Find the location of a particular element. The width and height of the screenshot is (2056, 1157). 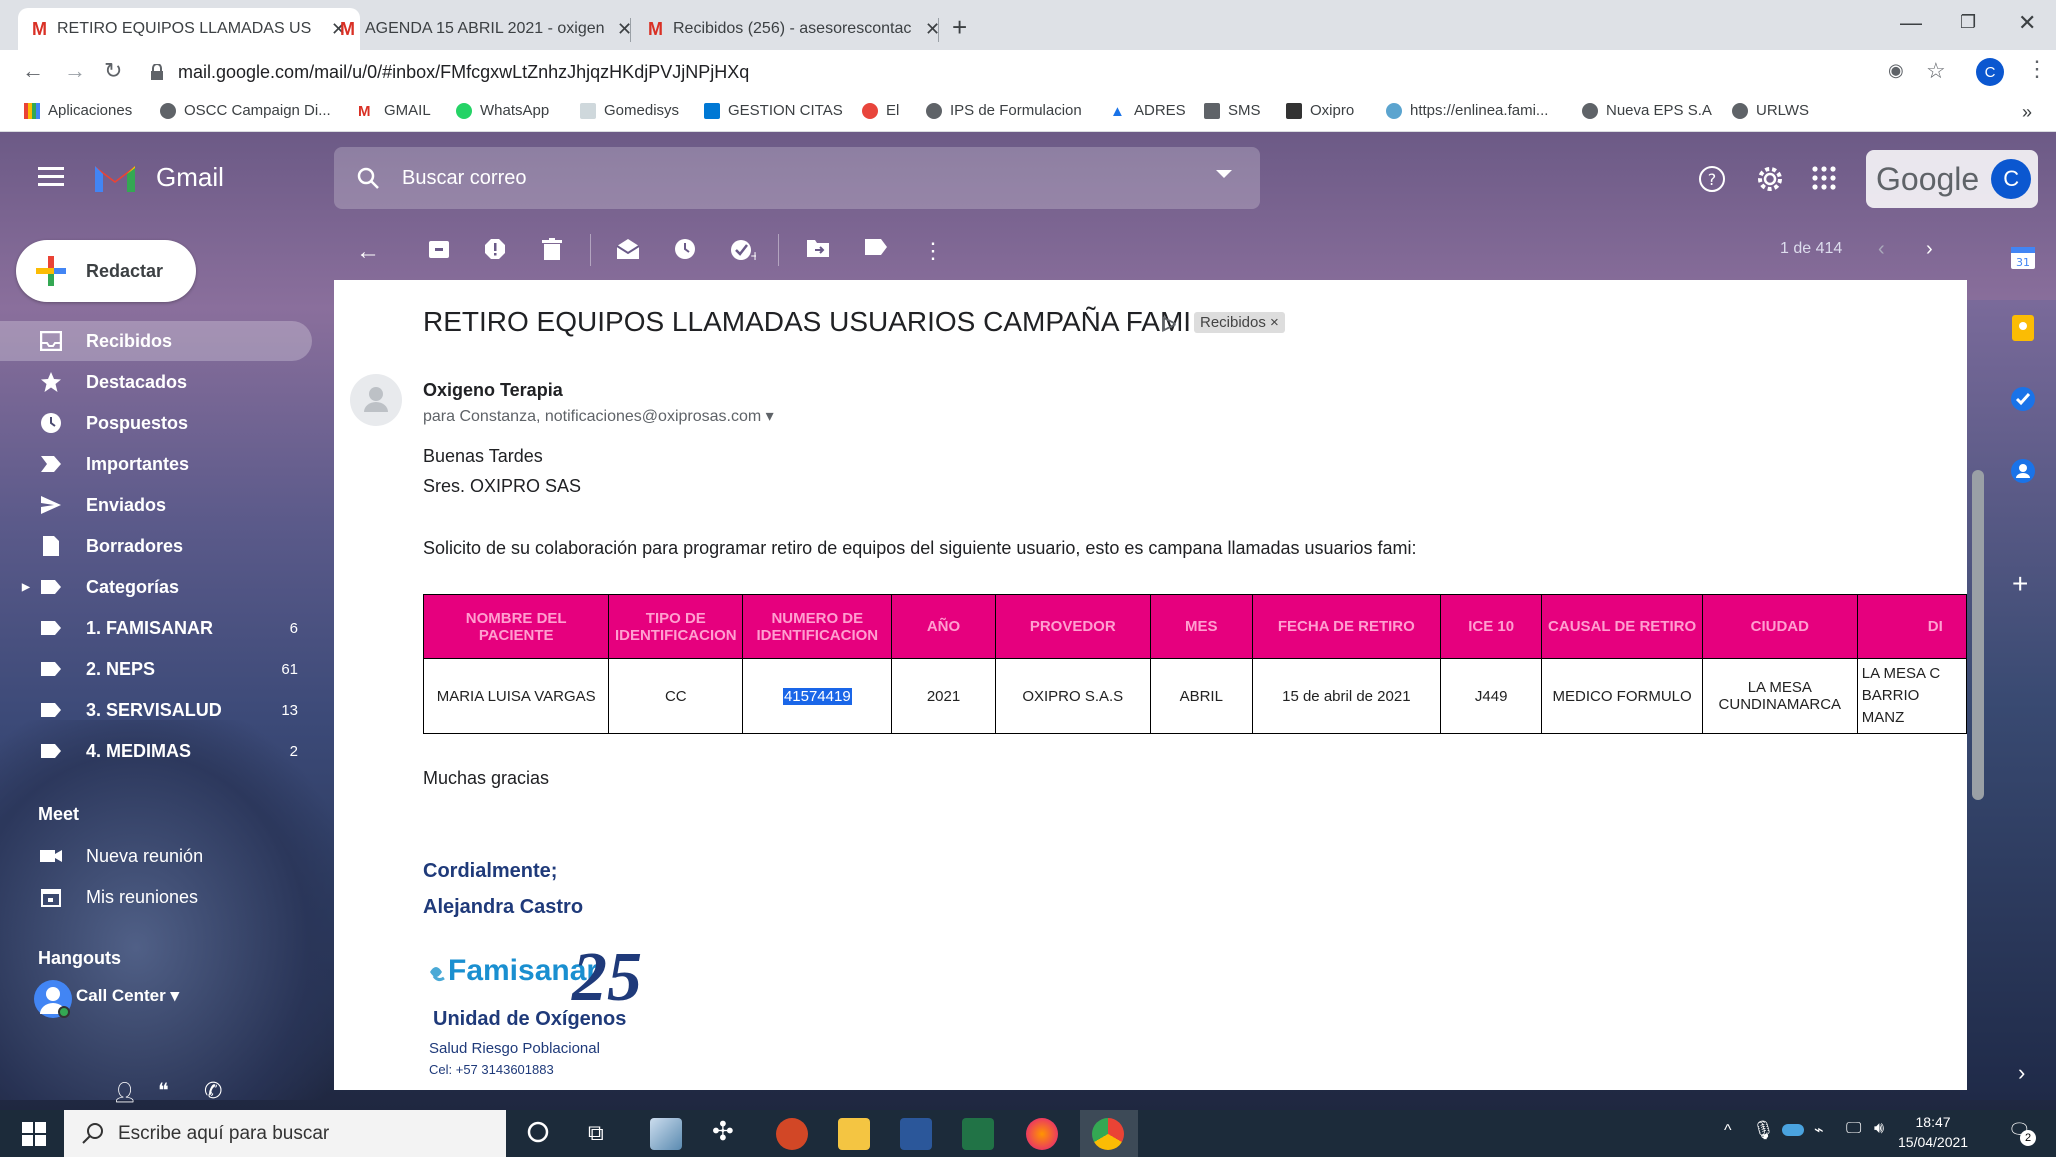

search-input: Buscar correo is located at coordinates (464, 178).